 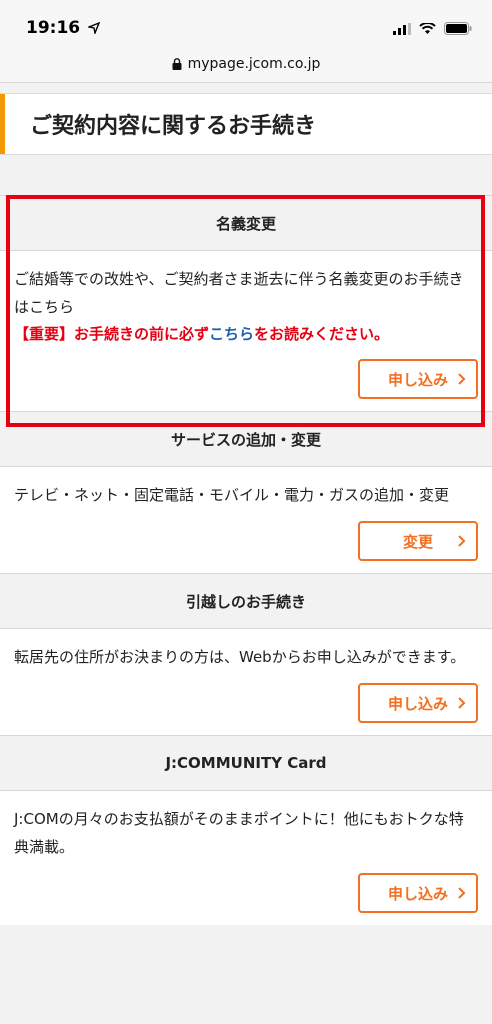 What do you see at coordinates (246, 439) in the screenshot?
I see `section-title: サービスの追加・変更` at bounding box center [246, 439].